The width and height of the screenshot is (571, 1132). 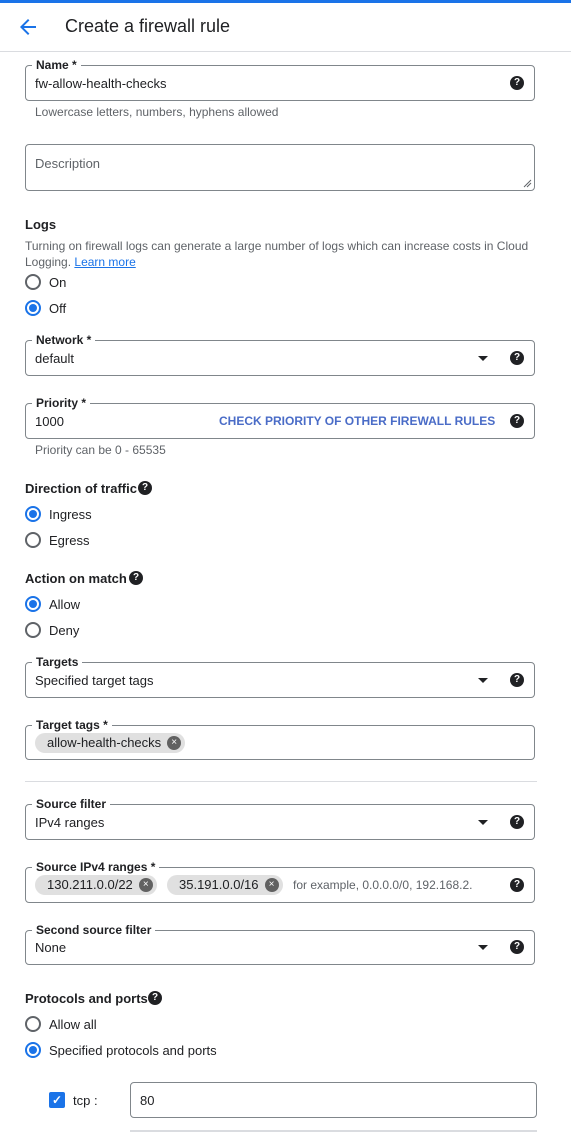 What do you see at coordinates (280, 676) in the screenshot?
I see `targets-select: Targets Specified target tags ?` at bounding box center [280, 676].